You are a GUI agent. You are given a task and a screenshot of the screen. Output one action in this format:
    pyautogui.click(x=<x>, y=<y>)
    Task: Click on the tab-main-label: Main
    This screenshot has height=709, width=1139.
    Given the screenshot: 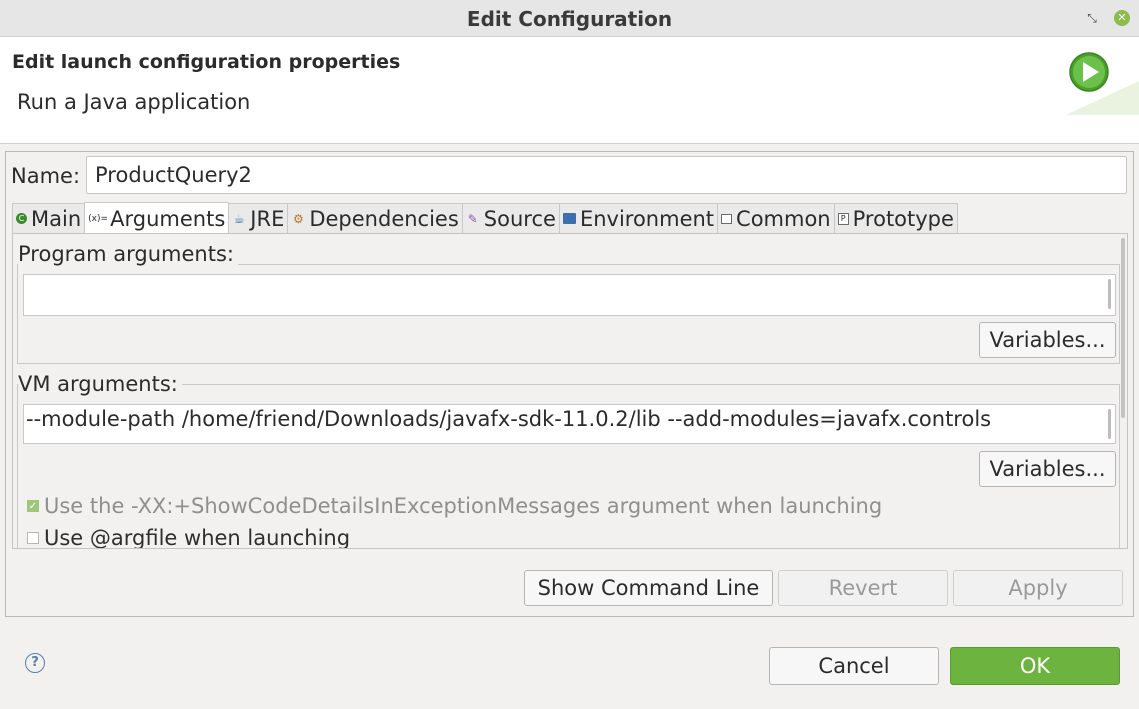 What is the action you would take?
    pyautogui.click(x=56, y=218)
    